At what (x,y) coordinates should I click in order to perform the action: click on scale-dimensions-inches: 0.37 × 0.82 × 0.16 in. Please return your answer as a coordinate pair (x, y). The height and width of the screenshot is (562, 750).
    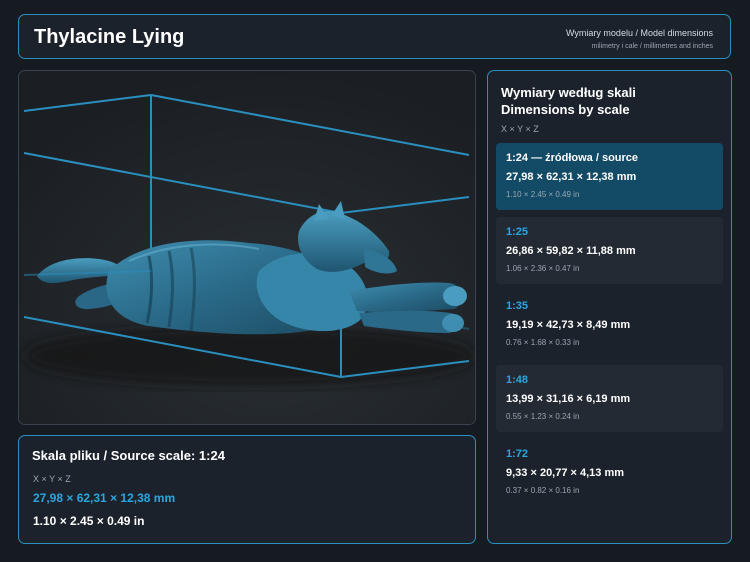
    Looking at the image, I should click on (543, 490).